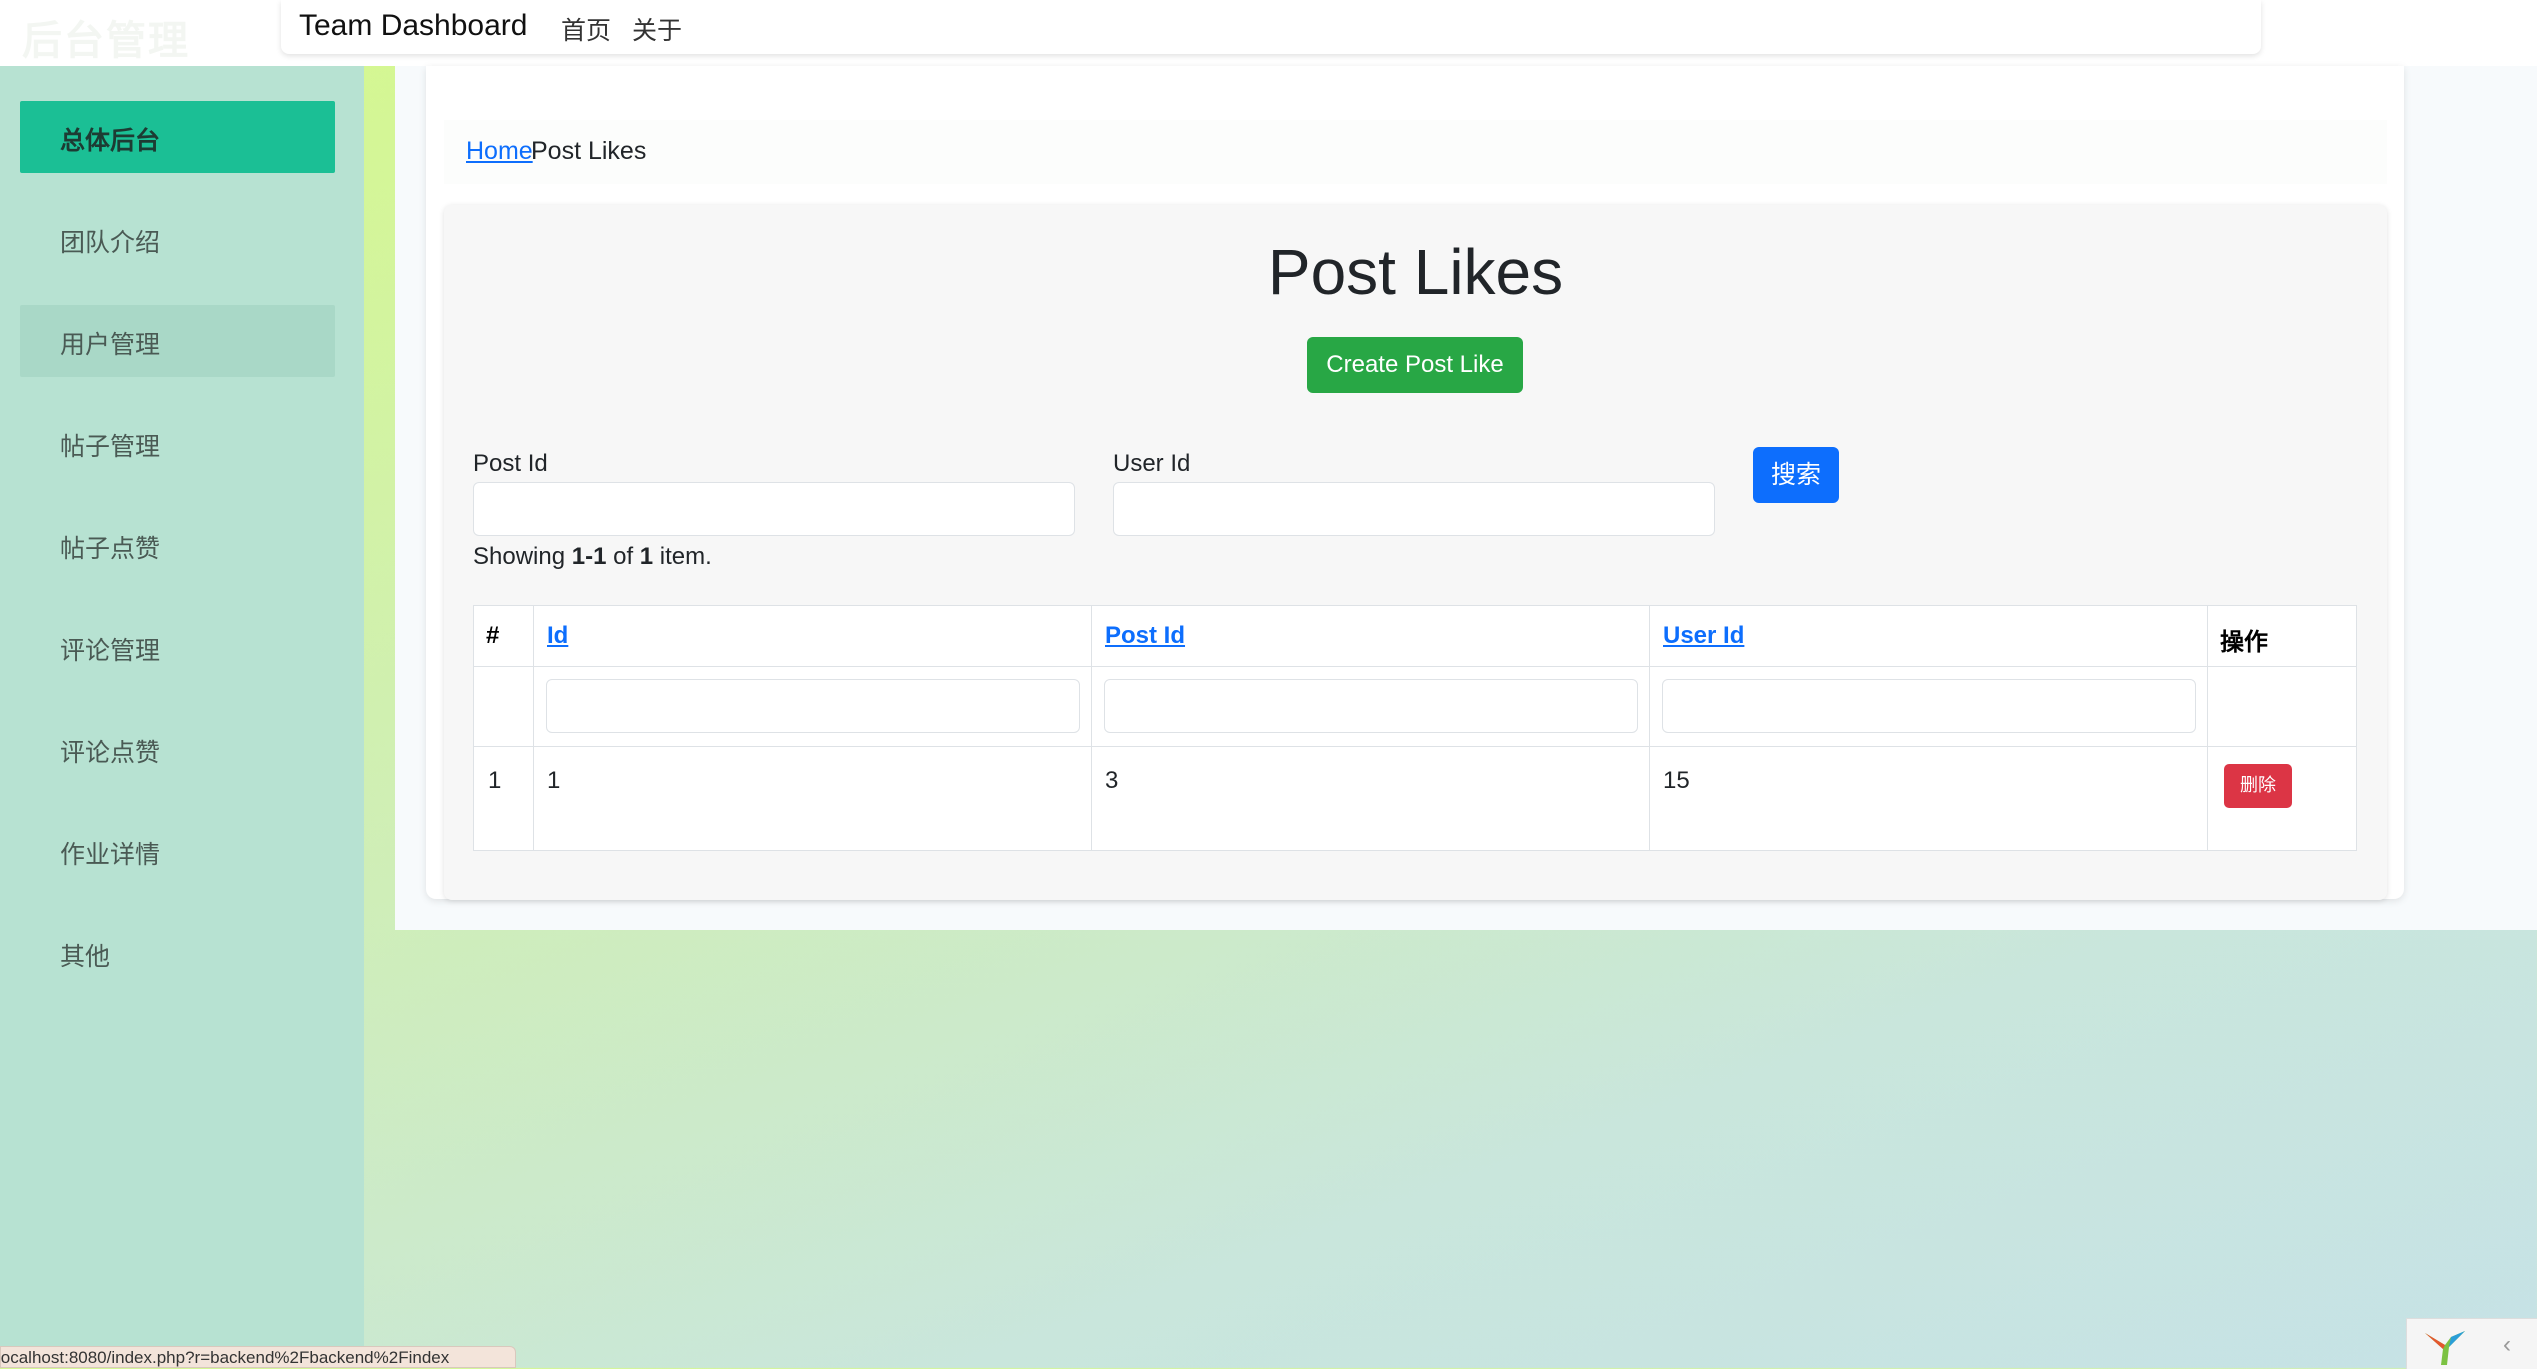 This screenshot has width=2537, height=1369. Describe the element at coordinates (110, 344) in the screenshot. I see `sidebar-item-label: 用户管理` at that location.